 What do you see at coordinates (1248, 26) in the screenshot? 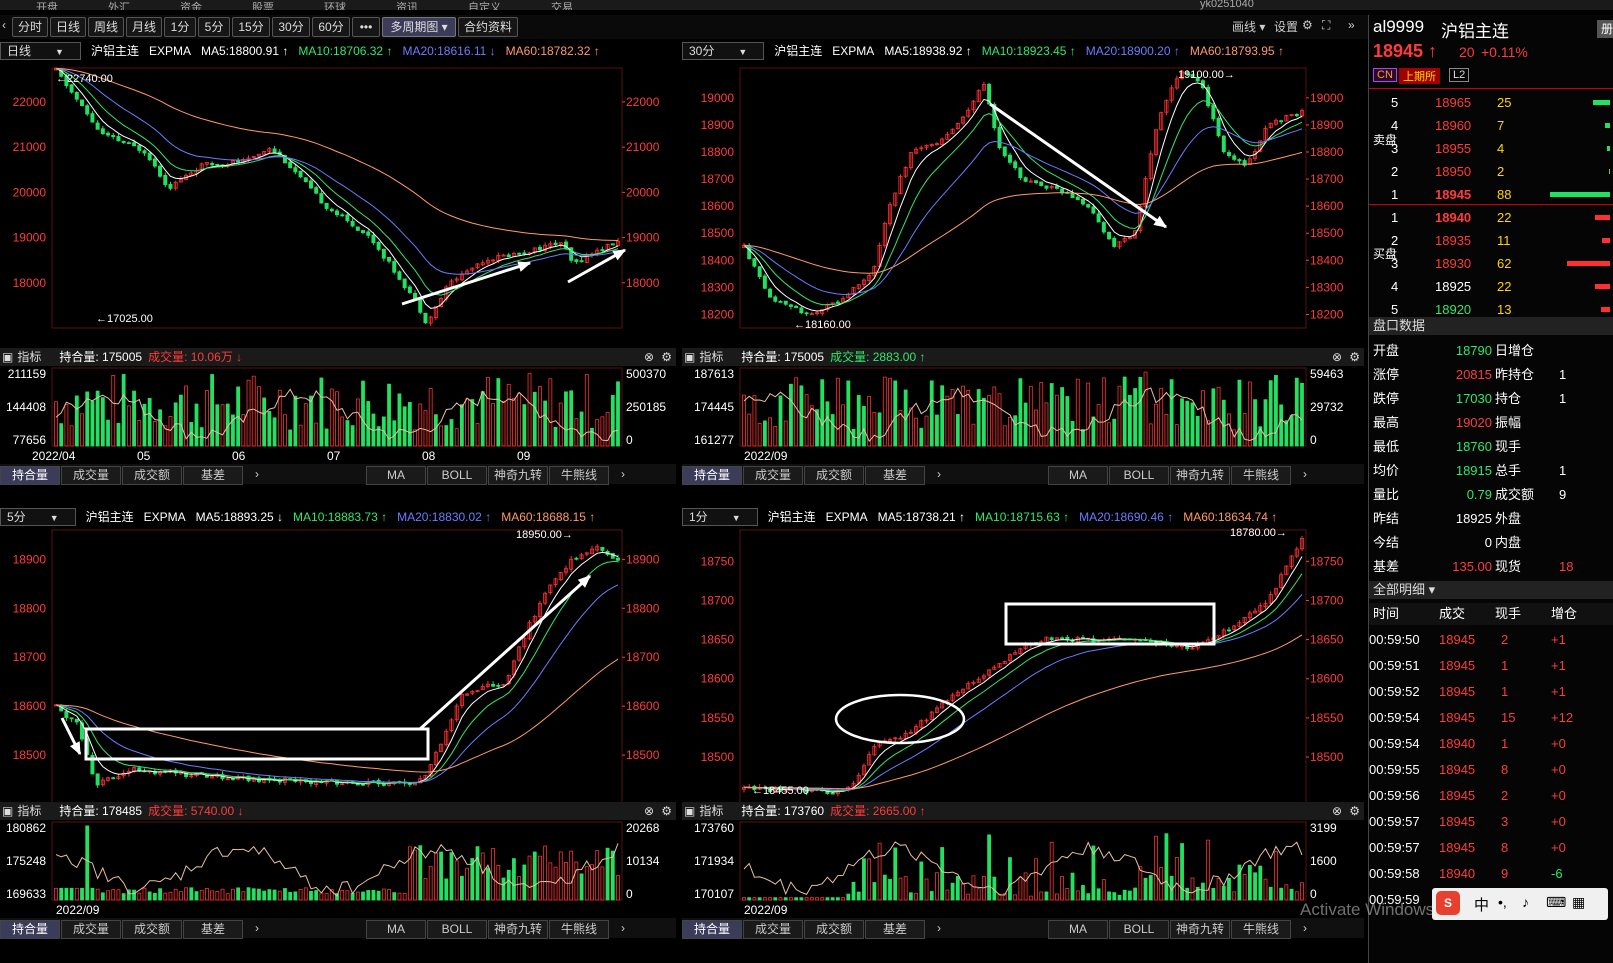
I see `draw-line-button: 画线 ▾` at bounding box center [1248, 26].